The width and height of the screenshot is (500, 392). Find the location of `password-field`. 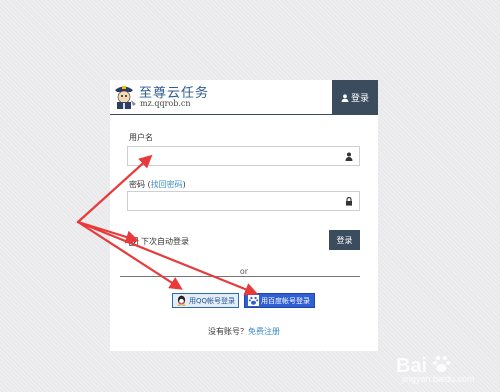

password-field is located at coordinates (243, 204).